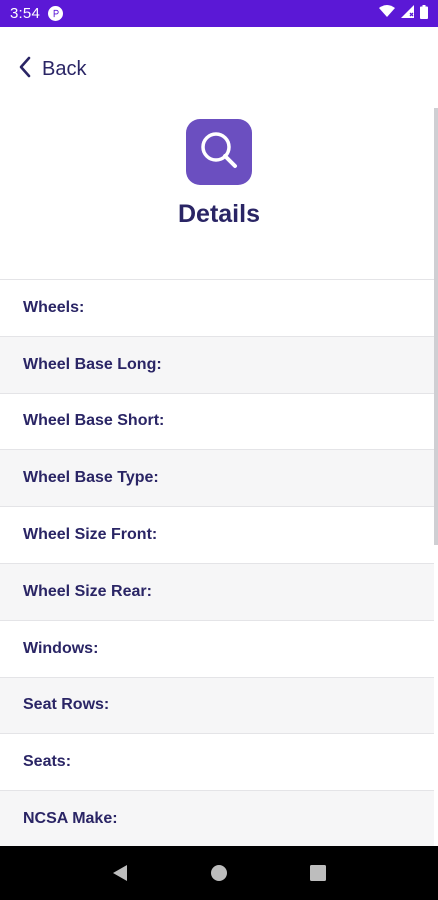  I want to click on detail-label: Wheel Base Long:, so click(92, 364).